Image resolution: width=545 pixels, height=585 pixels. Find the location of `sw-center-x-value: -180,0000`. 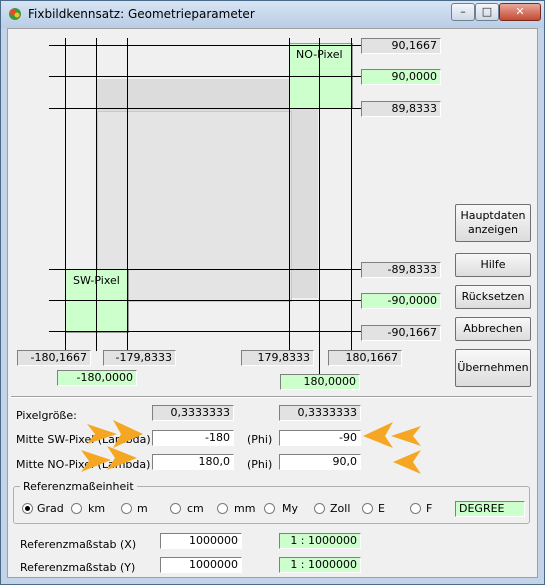

sw-center-x-value: -180,0000 is located at coordinates (97, 378).